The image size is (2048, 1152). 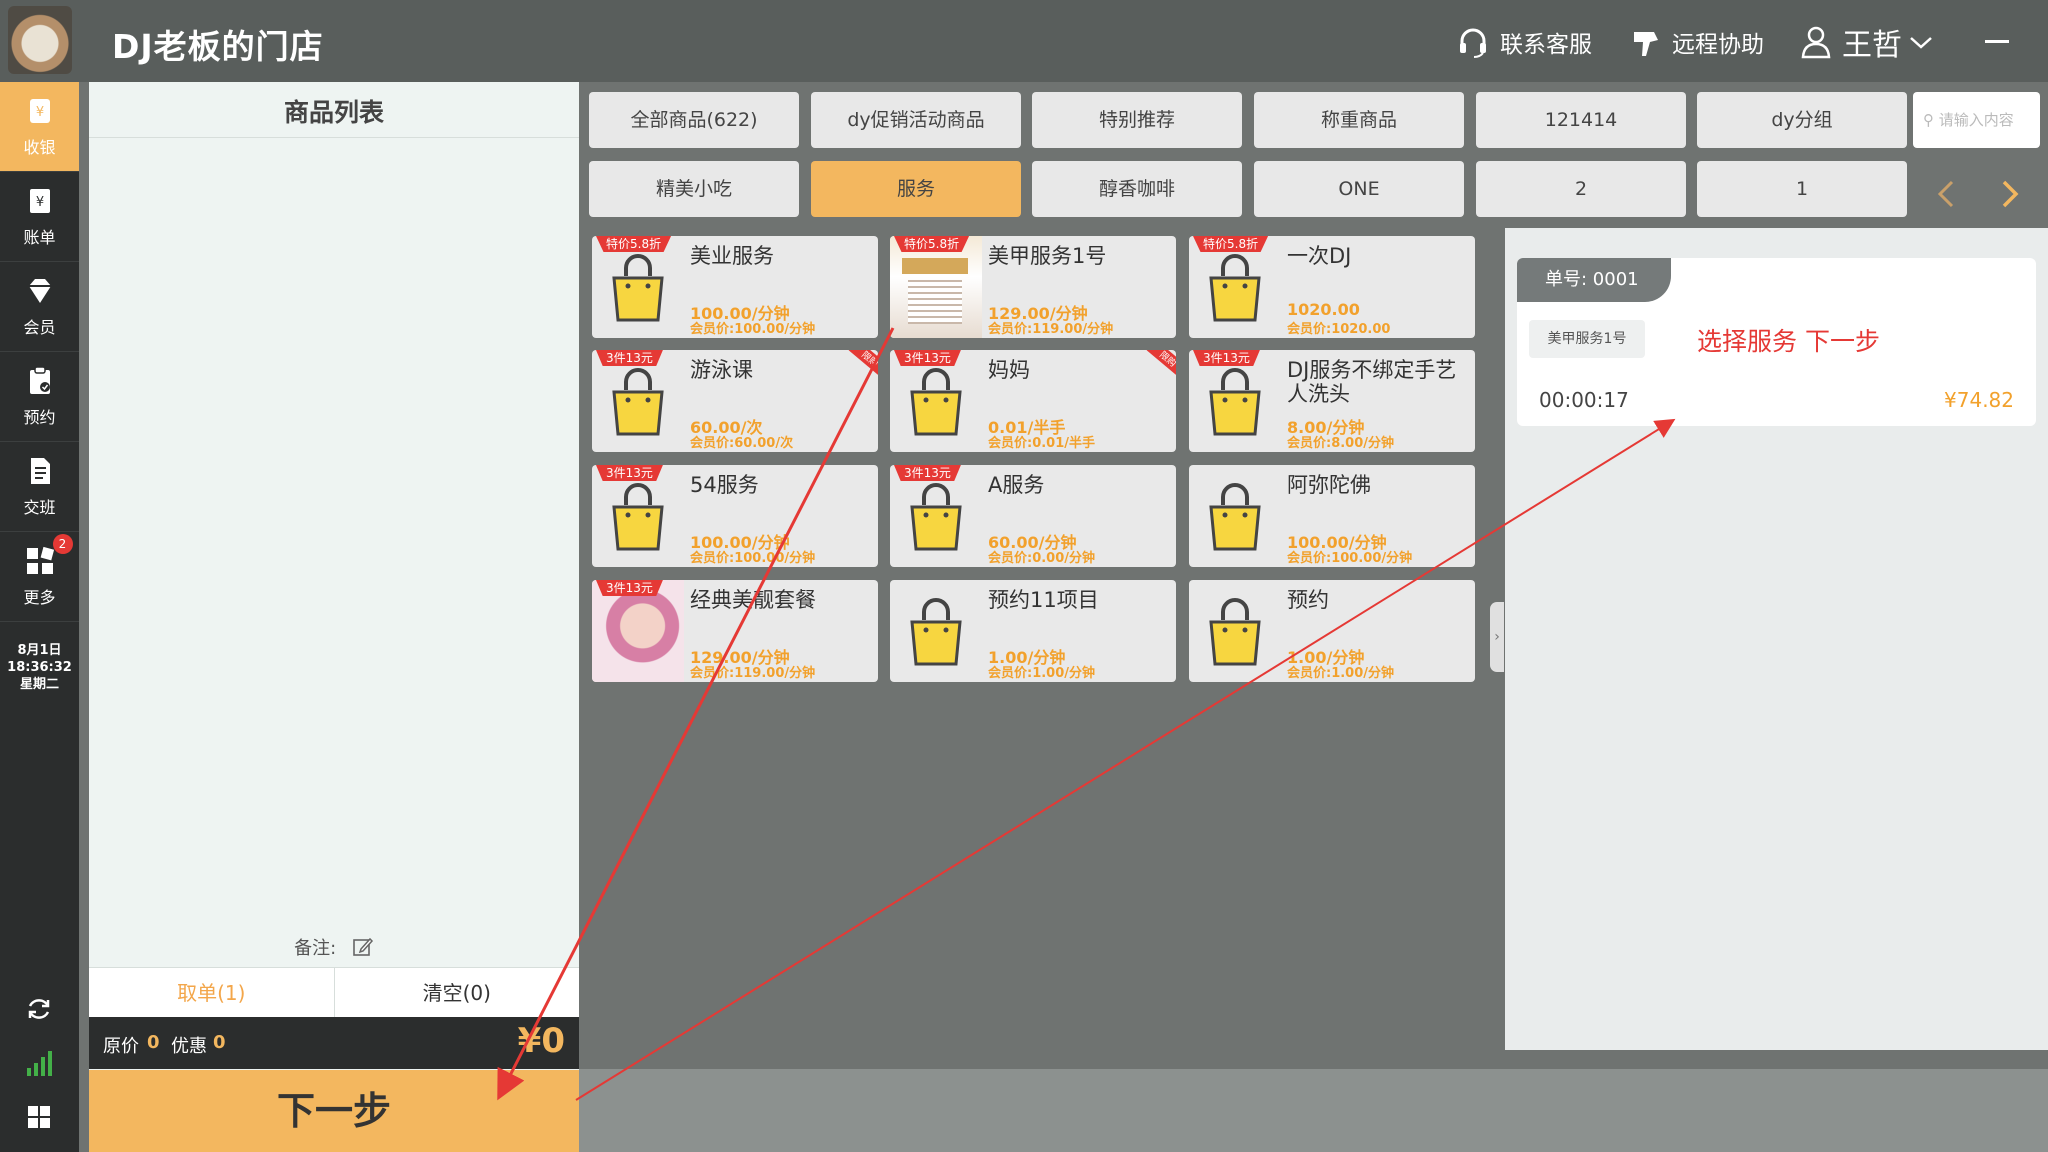 I want to click on nav-item-booking: 预约, so click(x=39, y=397).